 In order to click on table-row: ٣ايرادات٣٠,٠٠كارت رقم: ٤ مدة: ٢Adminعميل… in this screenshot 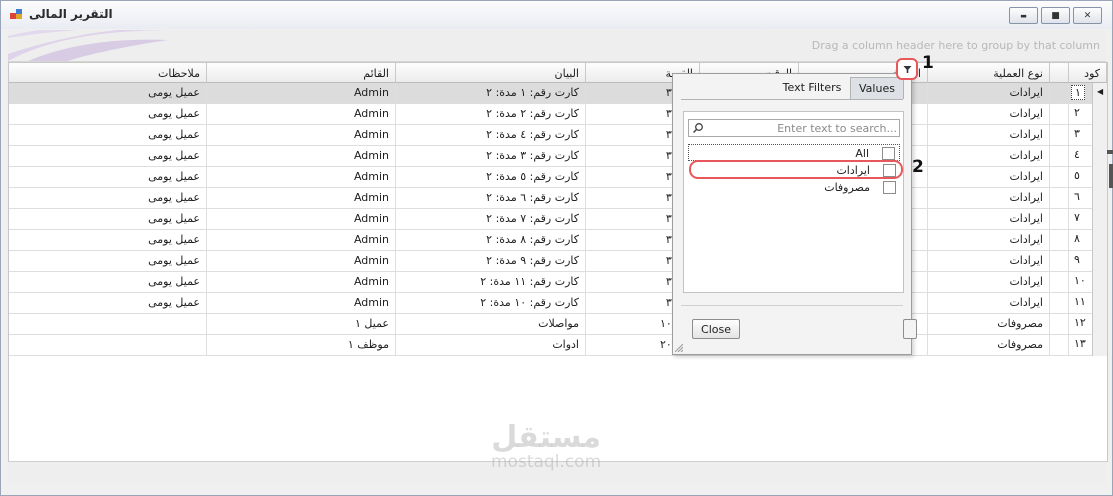, I will do `click(558, 135)`.